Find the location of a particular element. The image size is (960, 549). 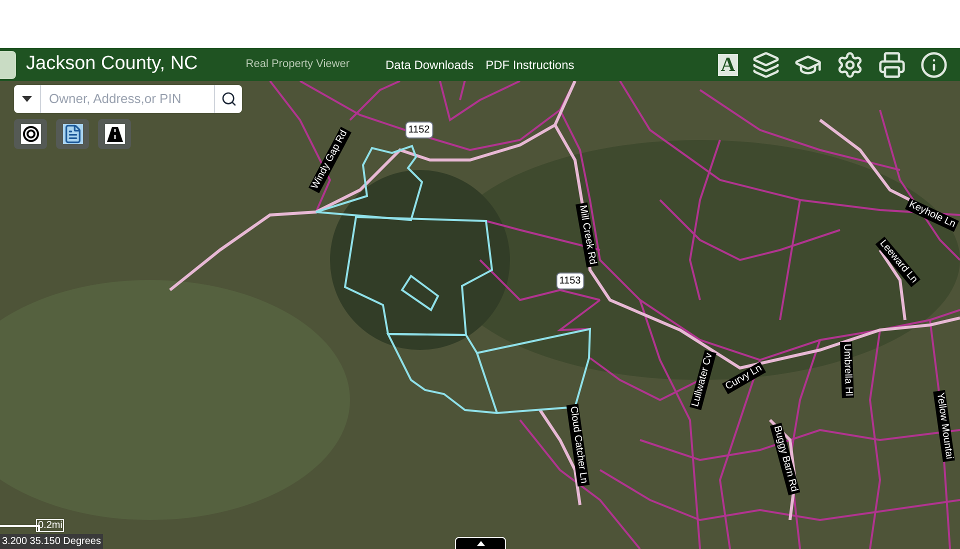

road-icon is located at coordinates (114, 134).